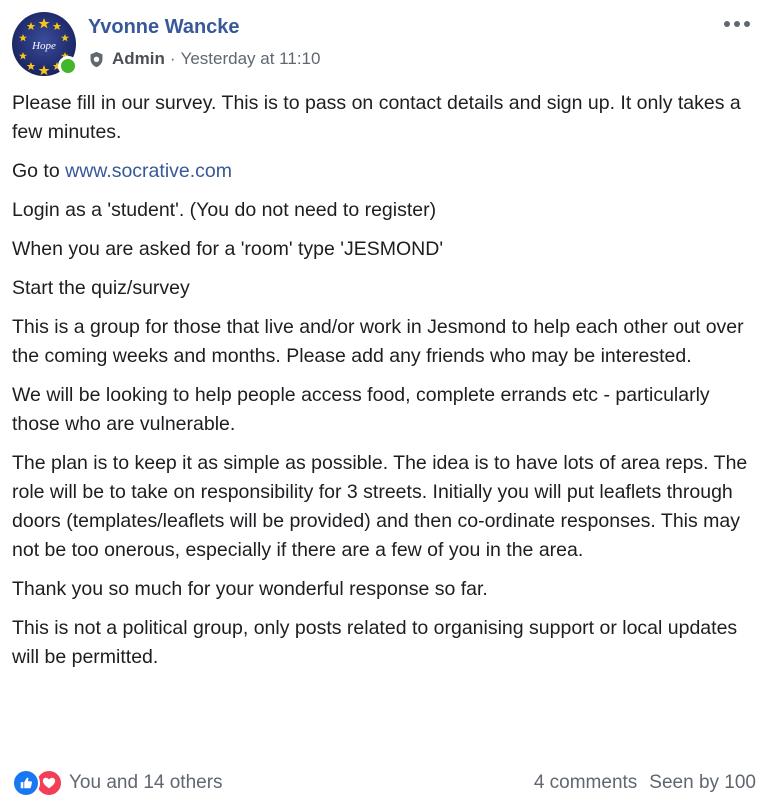  I want to click on socrative-link: www.socrative.com, so click(148, 171).